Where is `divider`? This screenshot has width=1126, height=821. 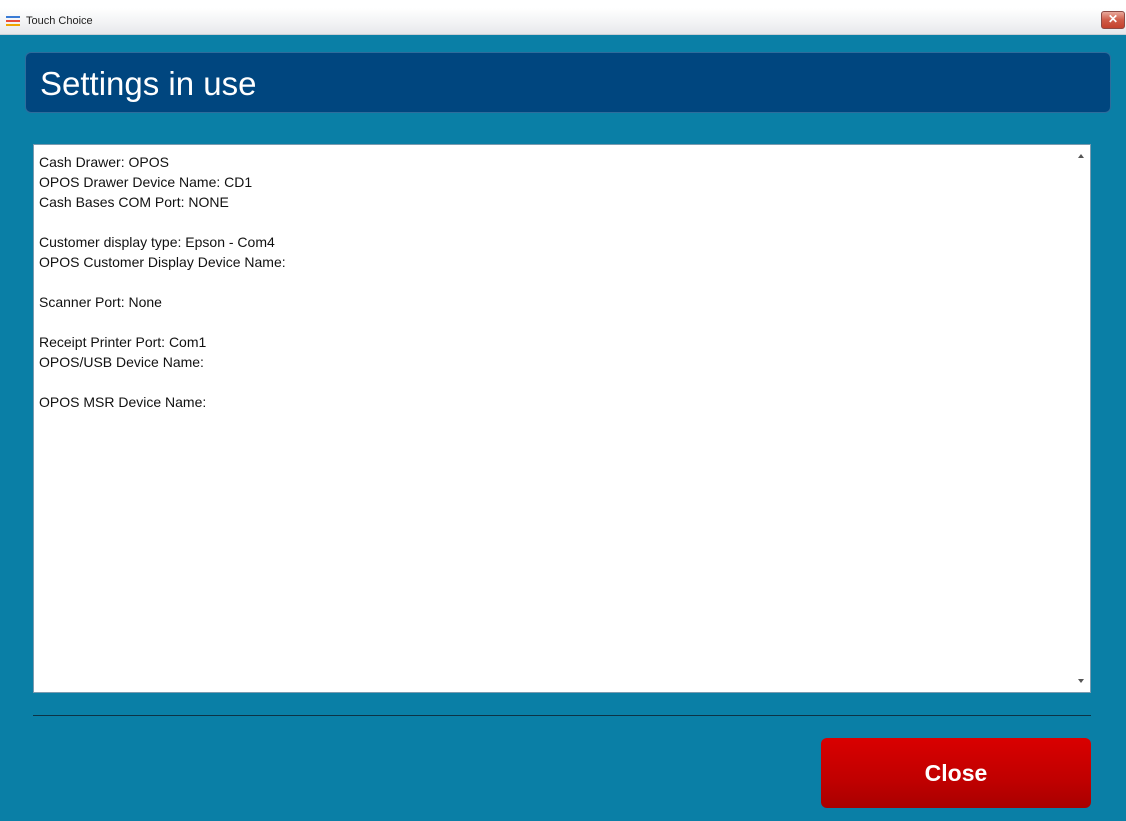 divider is located at coordinates (562, 715).